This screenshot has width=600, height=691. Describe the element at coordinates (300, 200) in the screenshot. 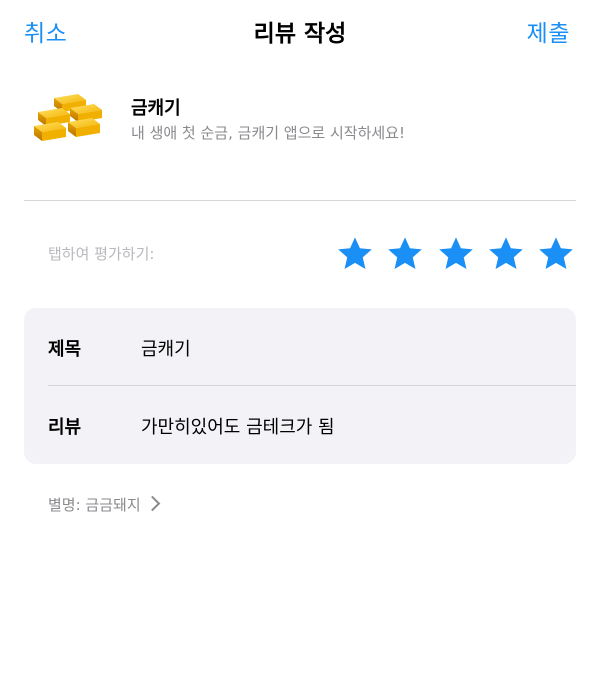

I see `divider` at that location.